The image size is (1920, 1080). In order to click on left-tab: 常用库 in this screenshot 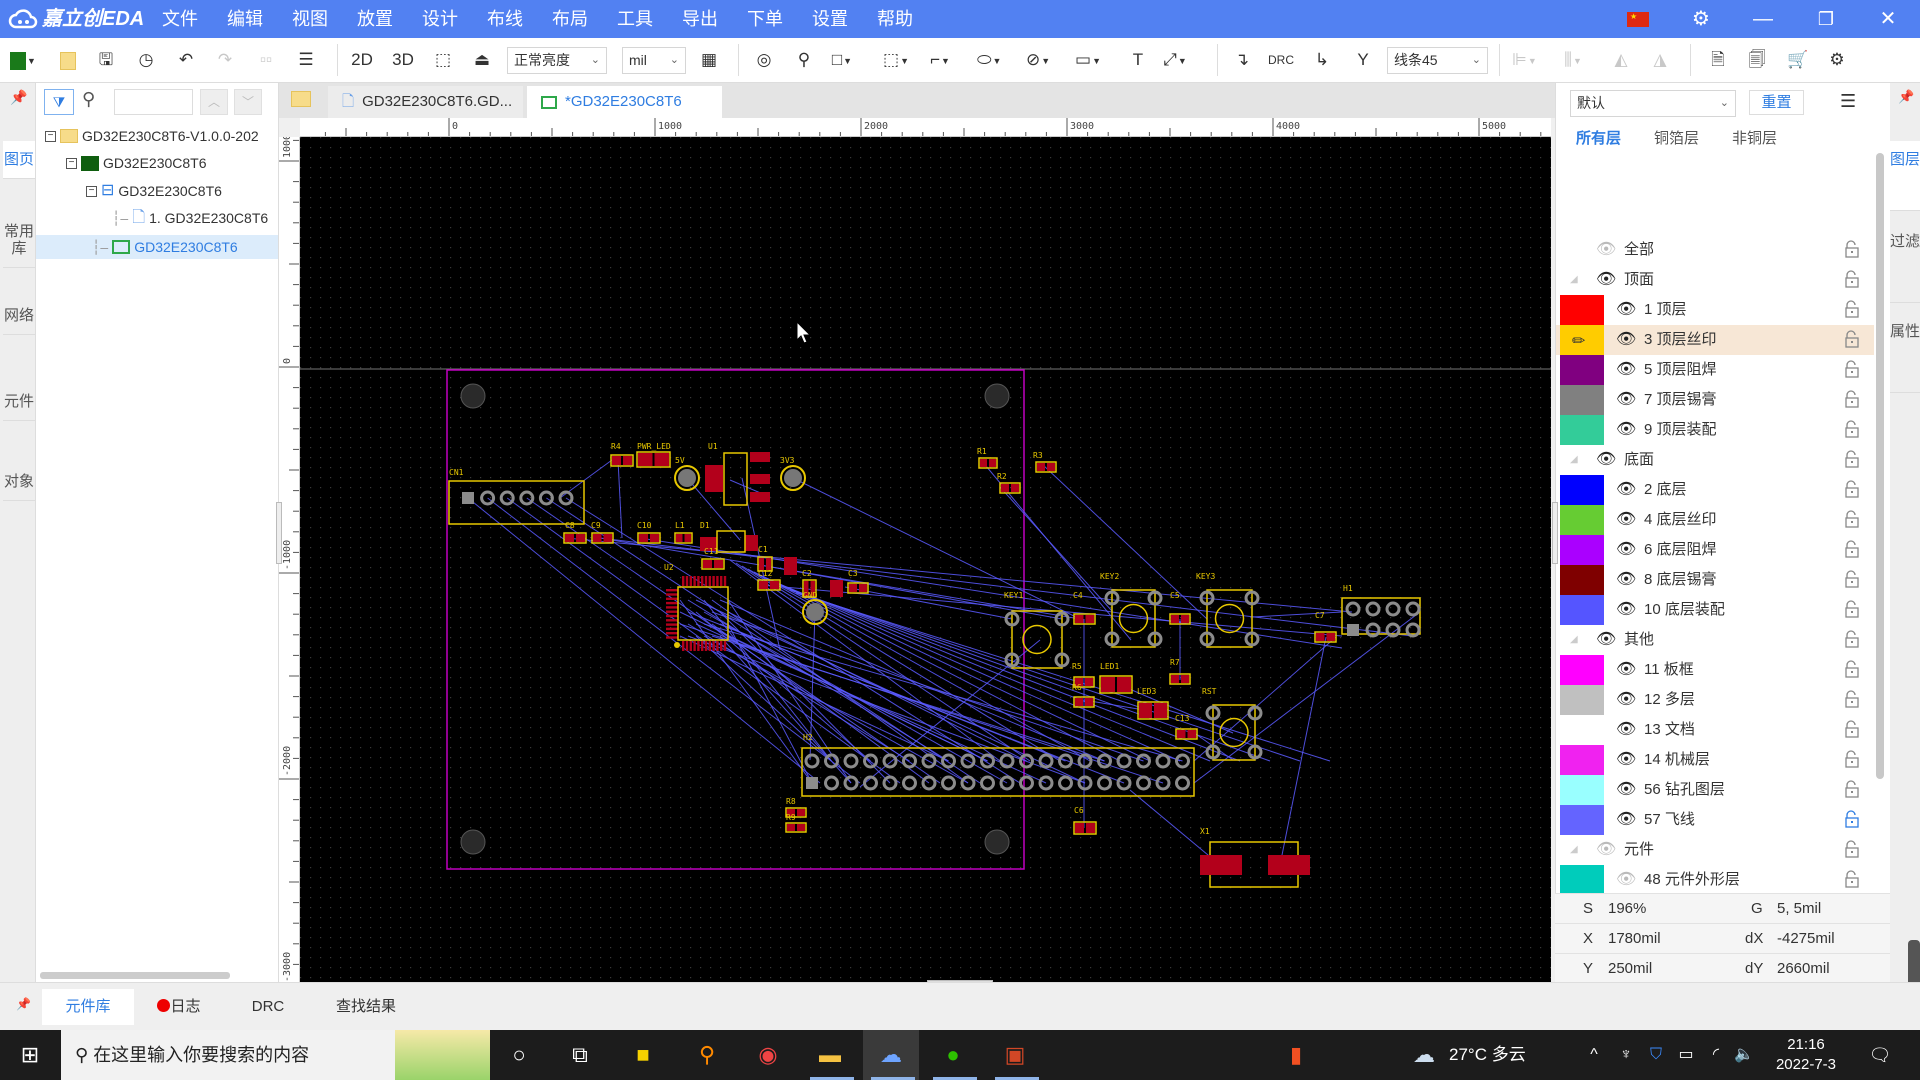, I will do `click(19, 240)`.